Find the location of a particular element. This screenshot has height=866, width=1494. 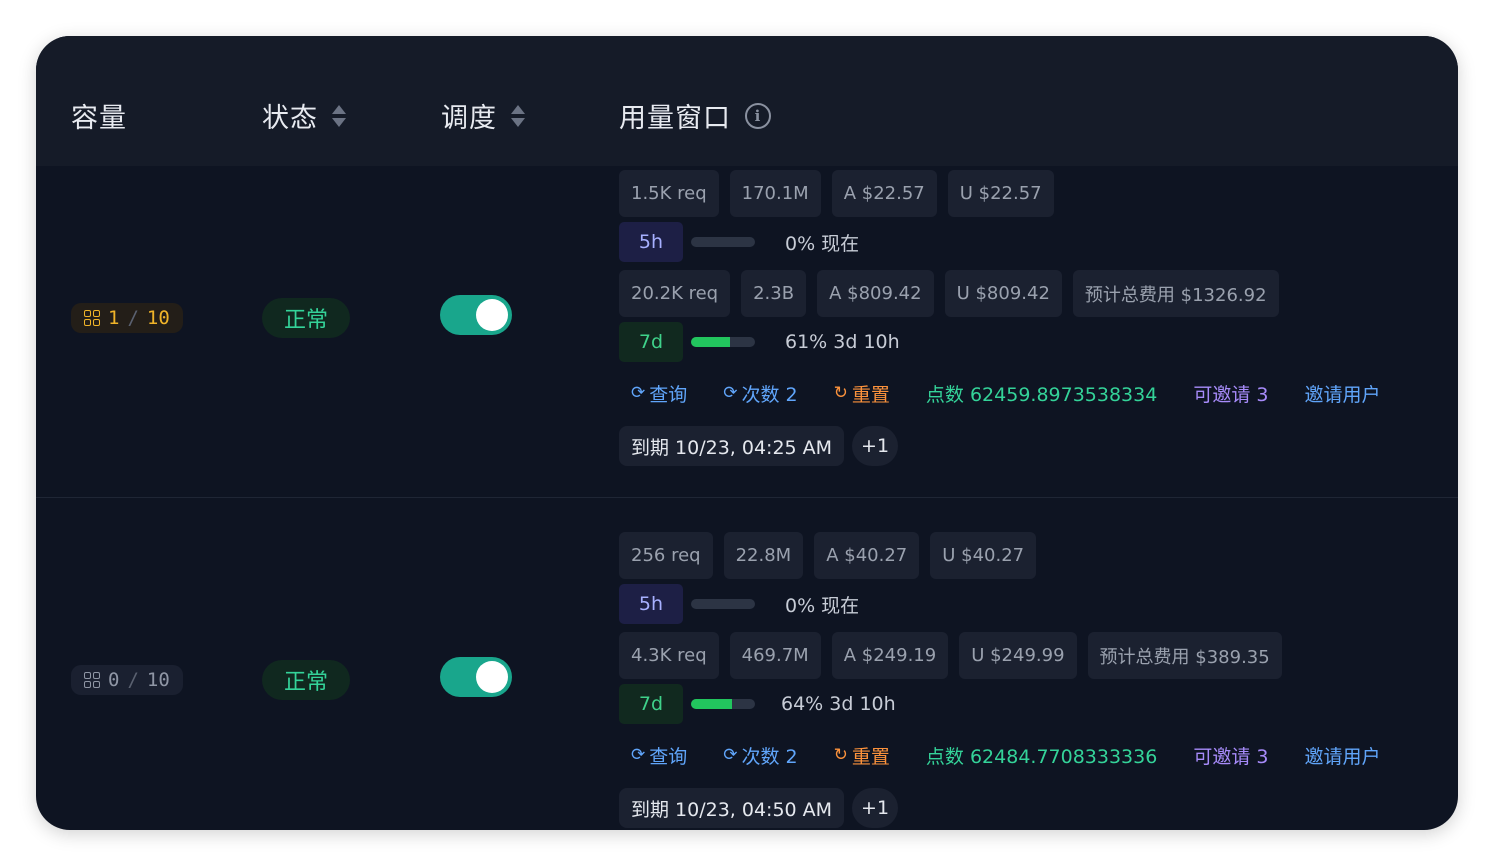

requests-chip: 4.3K req is located at coordinates (669, 655).